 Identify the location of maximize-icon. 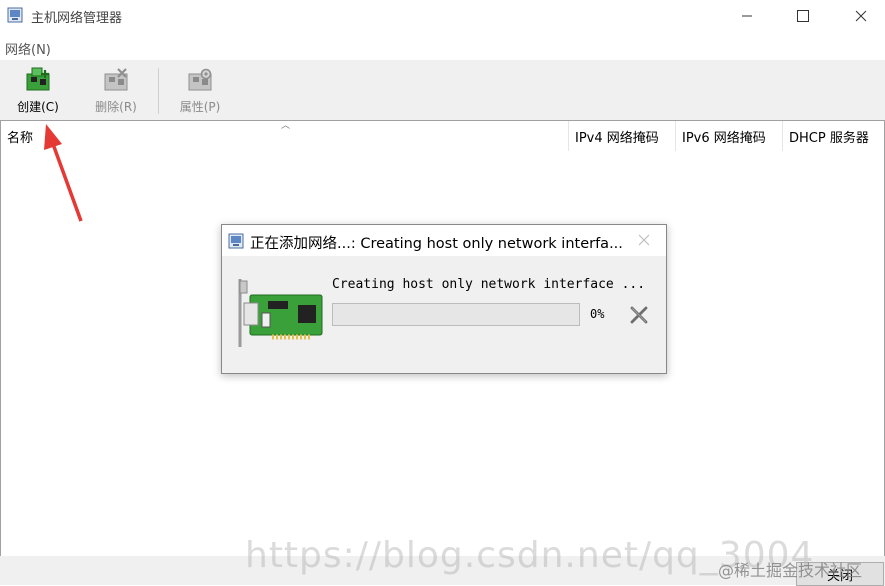
(803, 16).